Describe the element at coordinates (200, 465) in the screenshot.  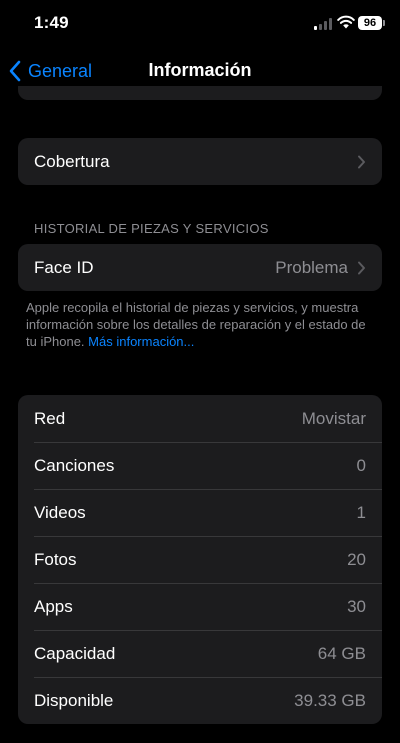
I see `info-row-songs: Canciones 0` at that location.